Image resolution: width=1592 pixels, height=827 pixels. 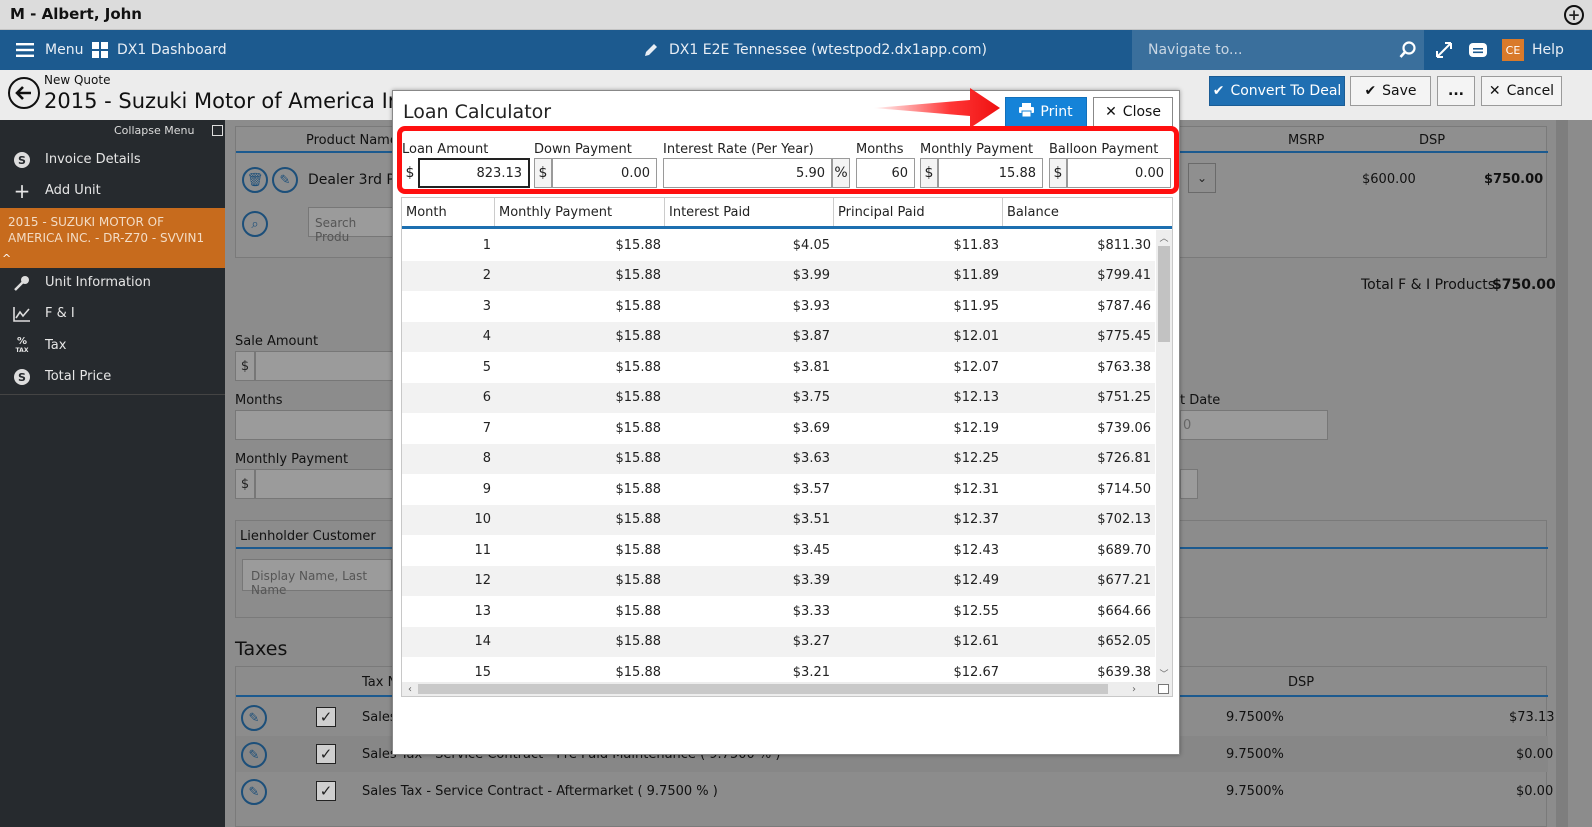 I want to click on vertical-scrollbar: ︿ ﹀, so click(x=1164, y=456).